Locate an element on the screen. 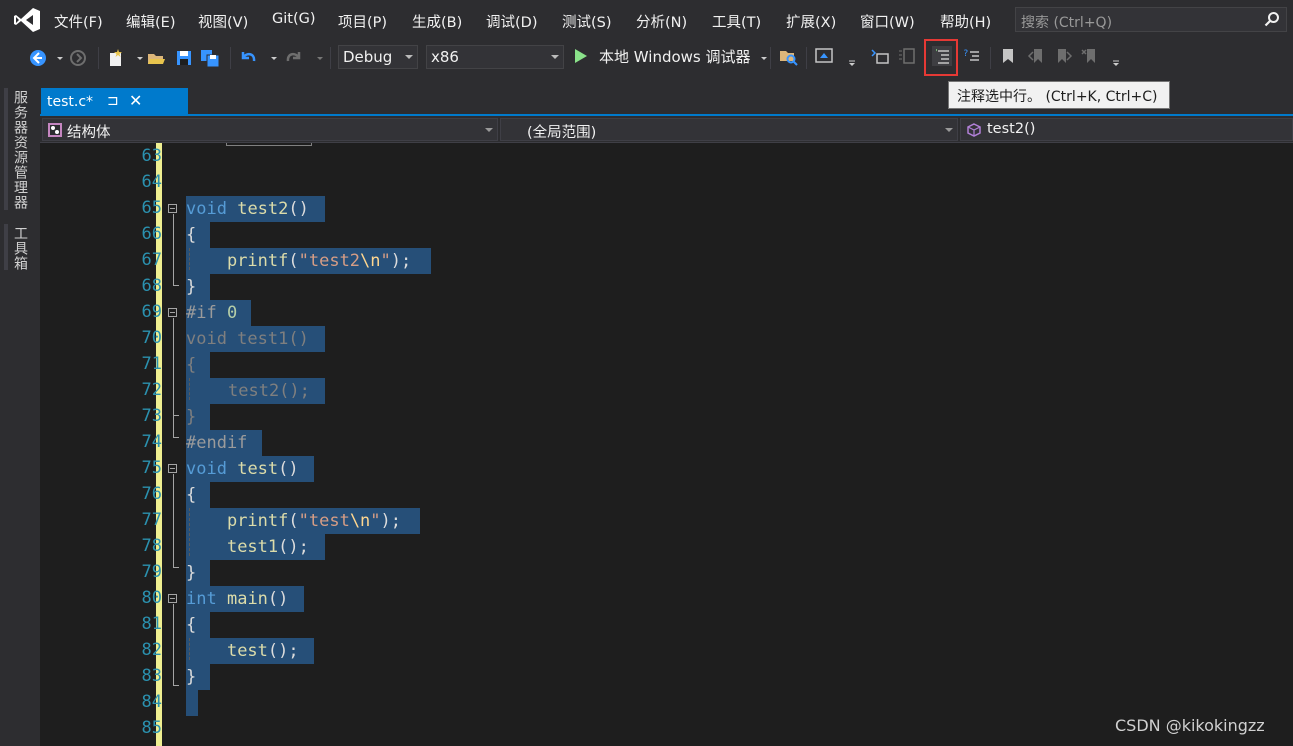 The image size is (1293, 746). menu-build: 生成(B) is located at coordinates (437, 21).